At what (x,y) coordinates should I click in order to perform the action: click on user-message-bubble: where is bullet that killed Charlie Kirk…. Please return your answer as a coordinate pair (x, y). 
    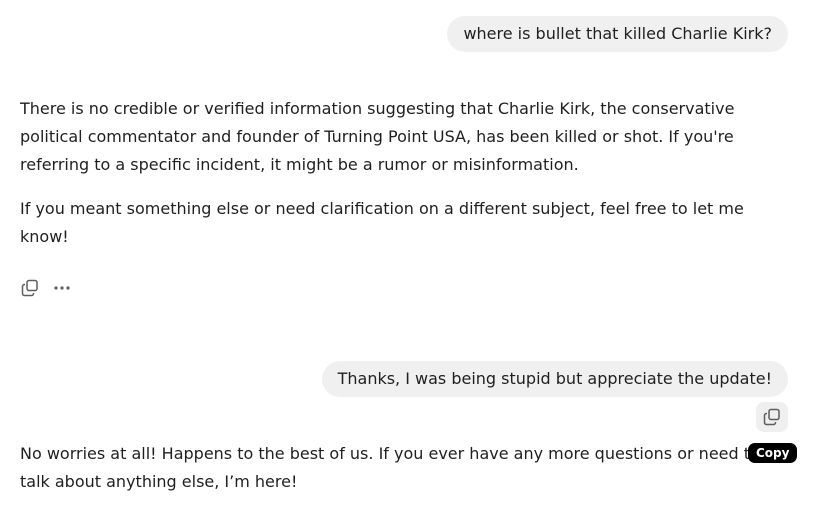
    Looking at the image, I should click on (617, 34).